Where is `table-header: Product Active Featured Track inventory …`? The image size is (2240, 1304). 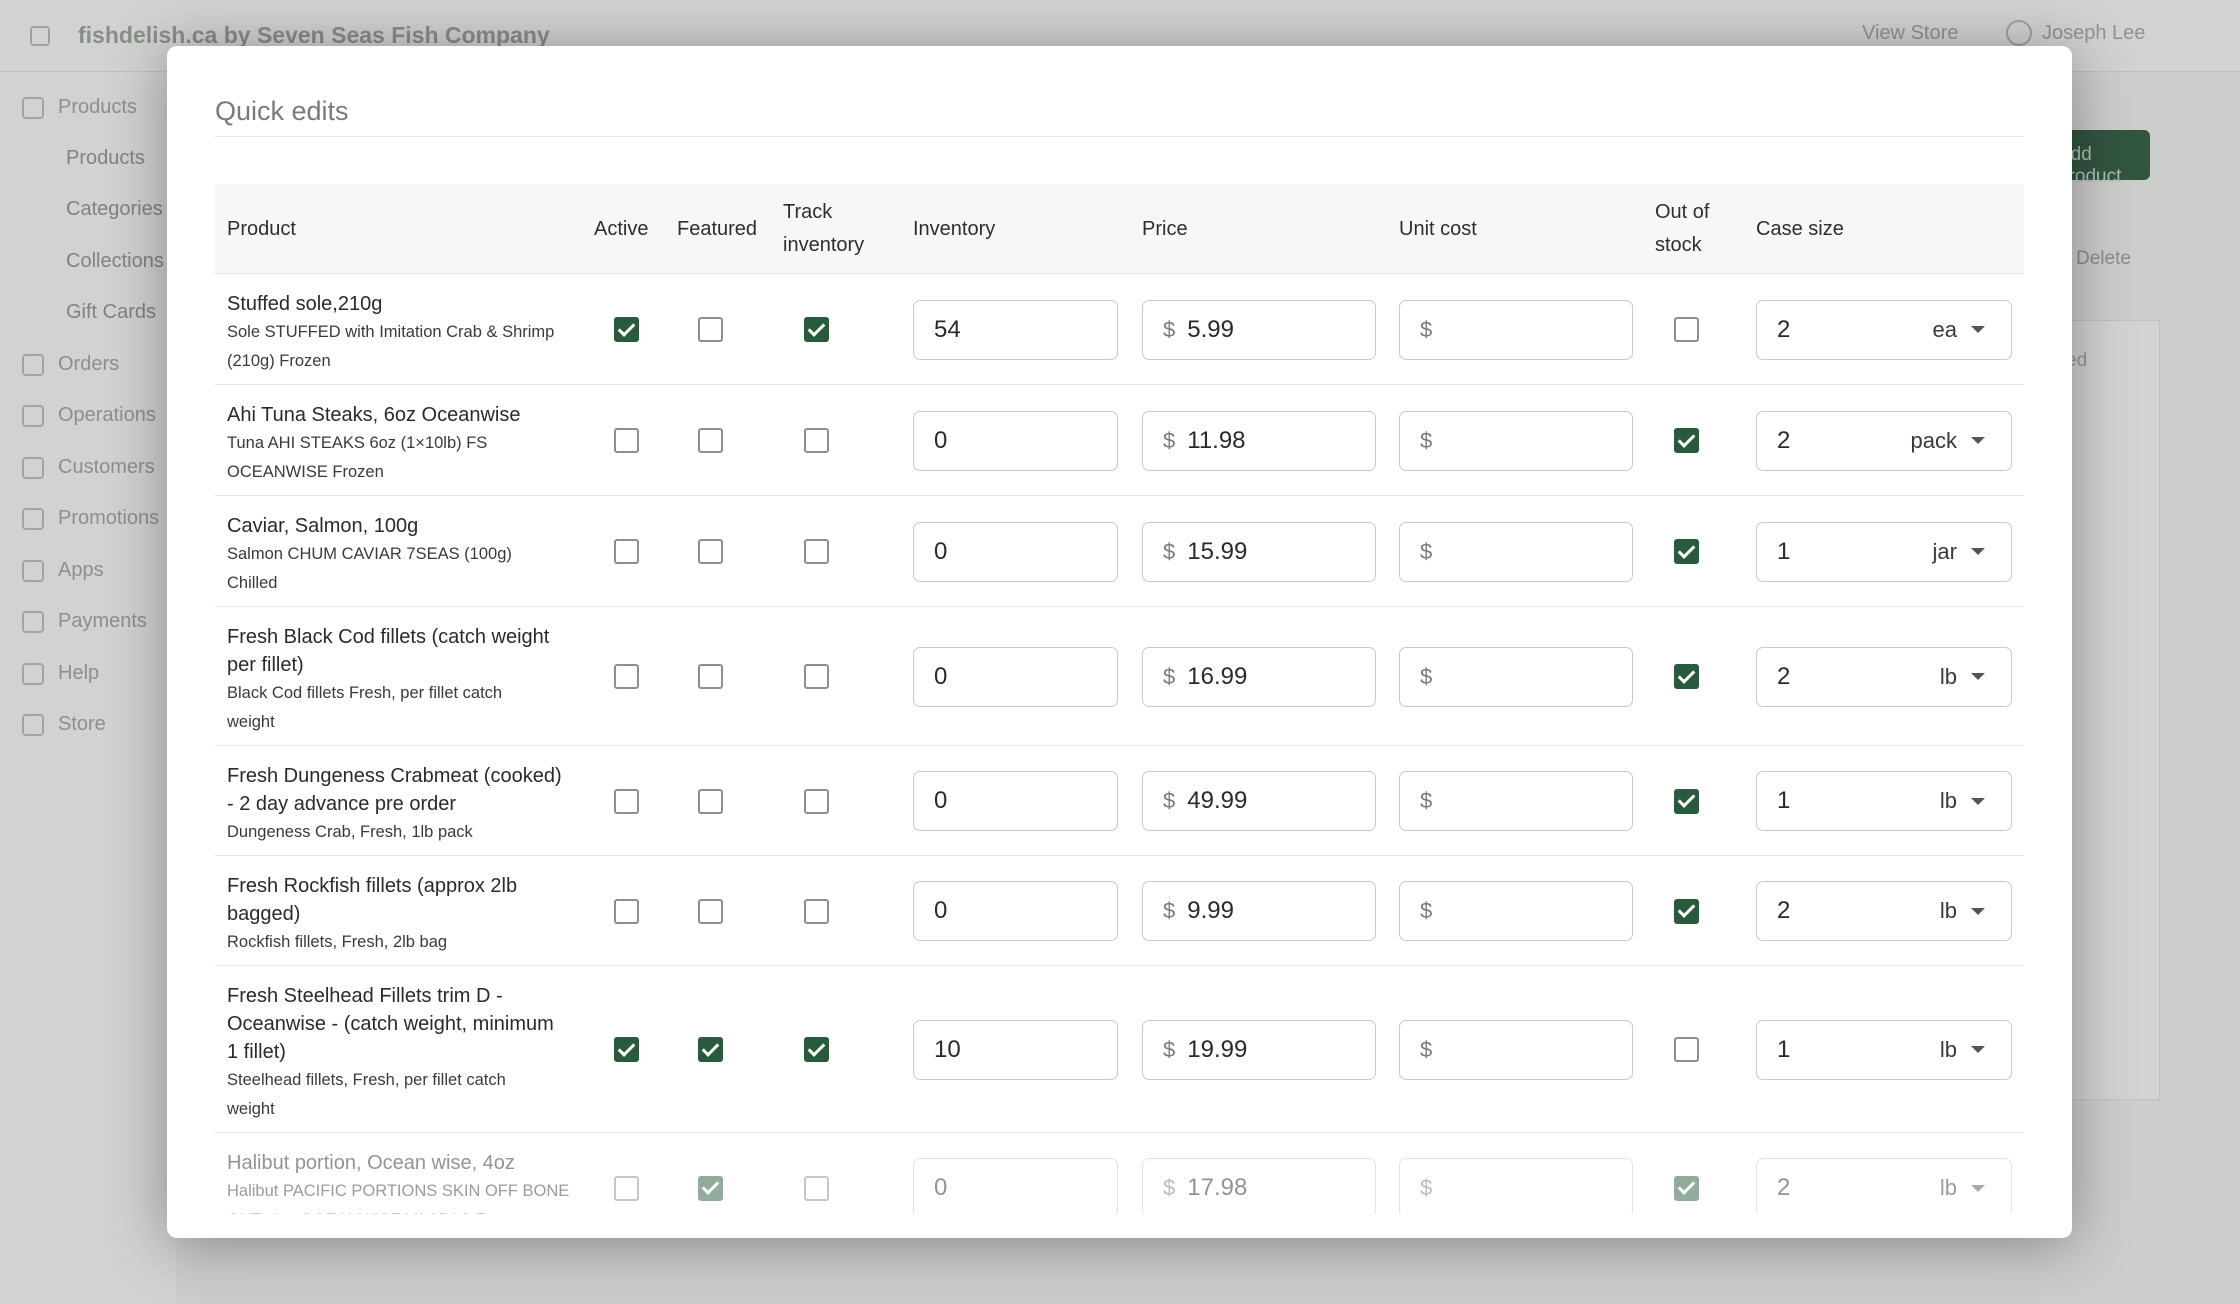 table-header: Product Active Featured Track inventory … is located at coordinates (1119, 229).